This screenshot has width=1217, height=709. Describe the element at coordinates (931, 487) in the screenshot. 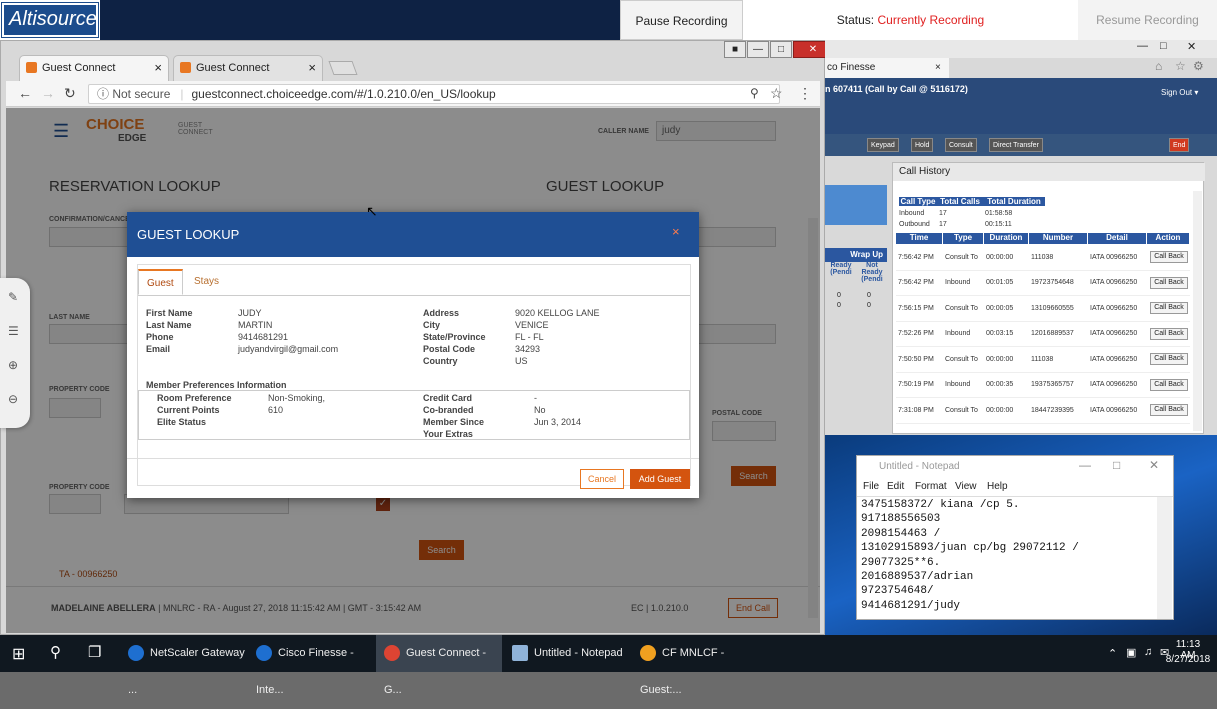

I see `menu-format: Format` at that location.